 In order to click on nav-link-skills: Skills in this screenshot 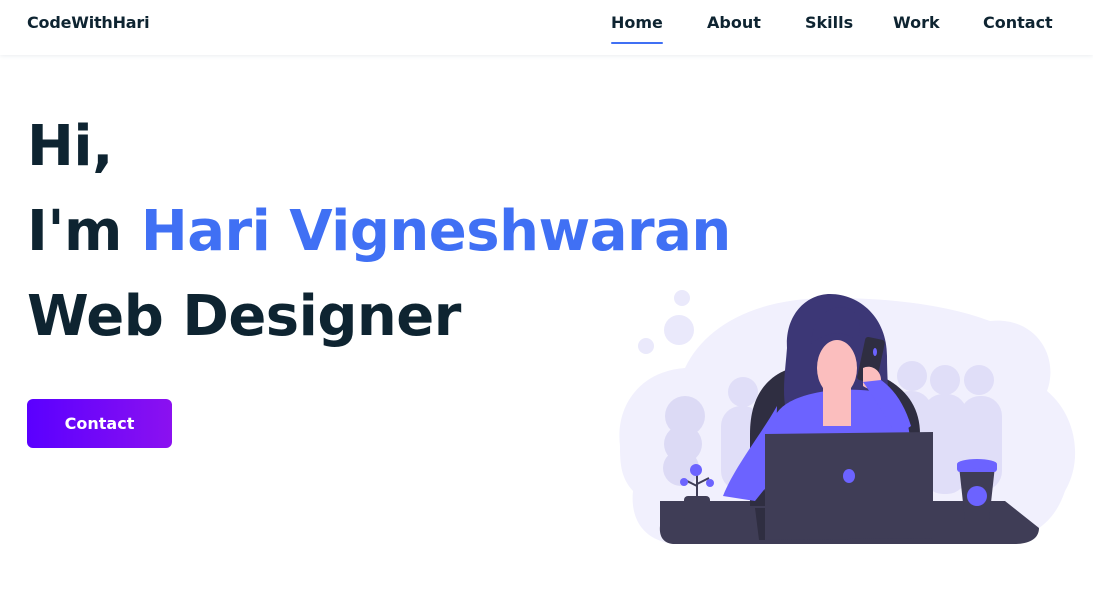, I will do `click(829, 22)`.